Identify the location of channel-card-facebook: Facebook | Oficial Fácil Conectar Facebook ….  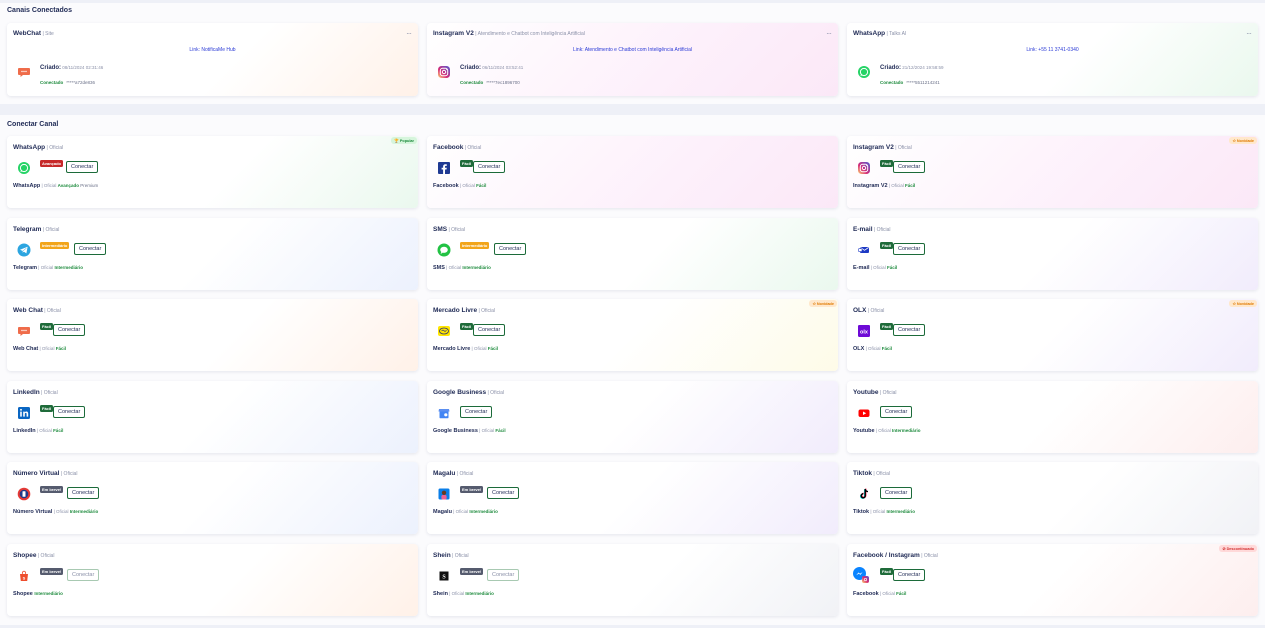
(632, 172).